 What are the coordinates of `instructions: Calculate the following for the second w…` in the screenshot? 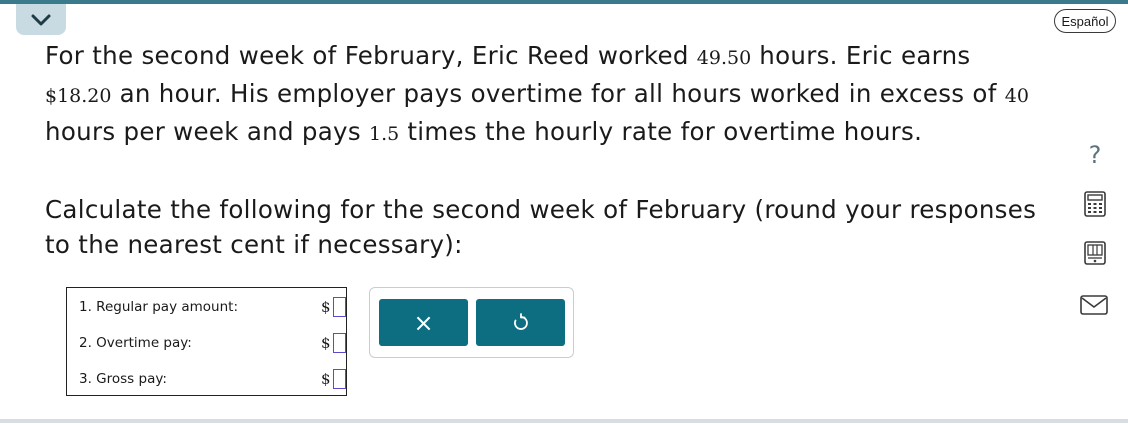 It's located at (541, 227).